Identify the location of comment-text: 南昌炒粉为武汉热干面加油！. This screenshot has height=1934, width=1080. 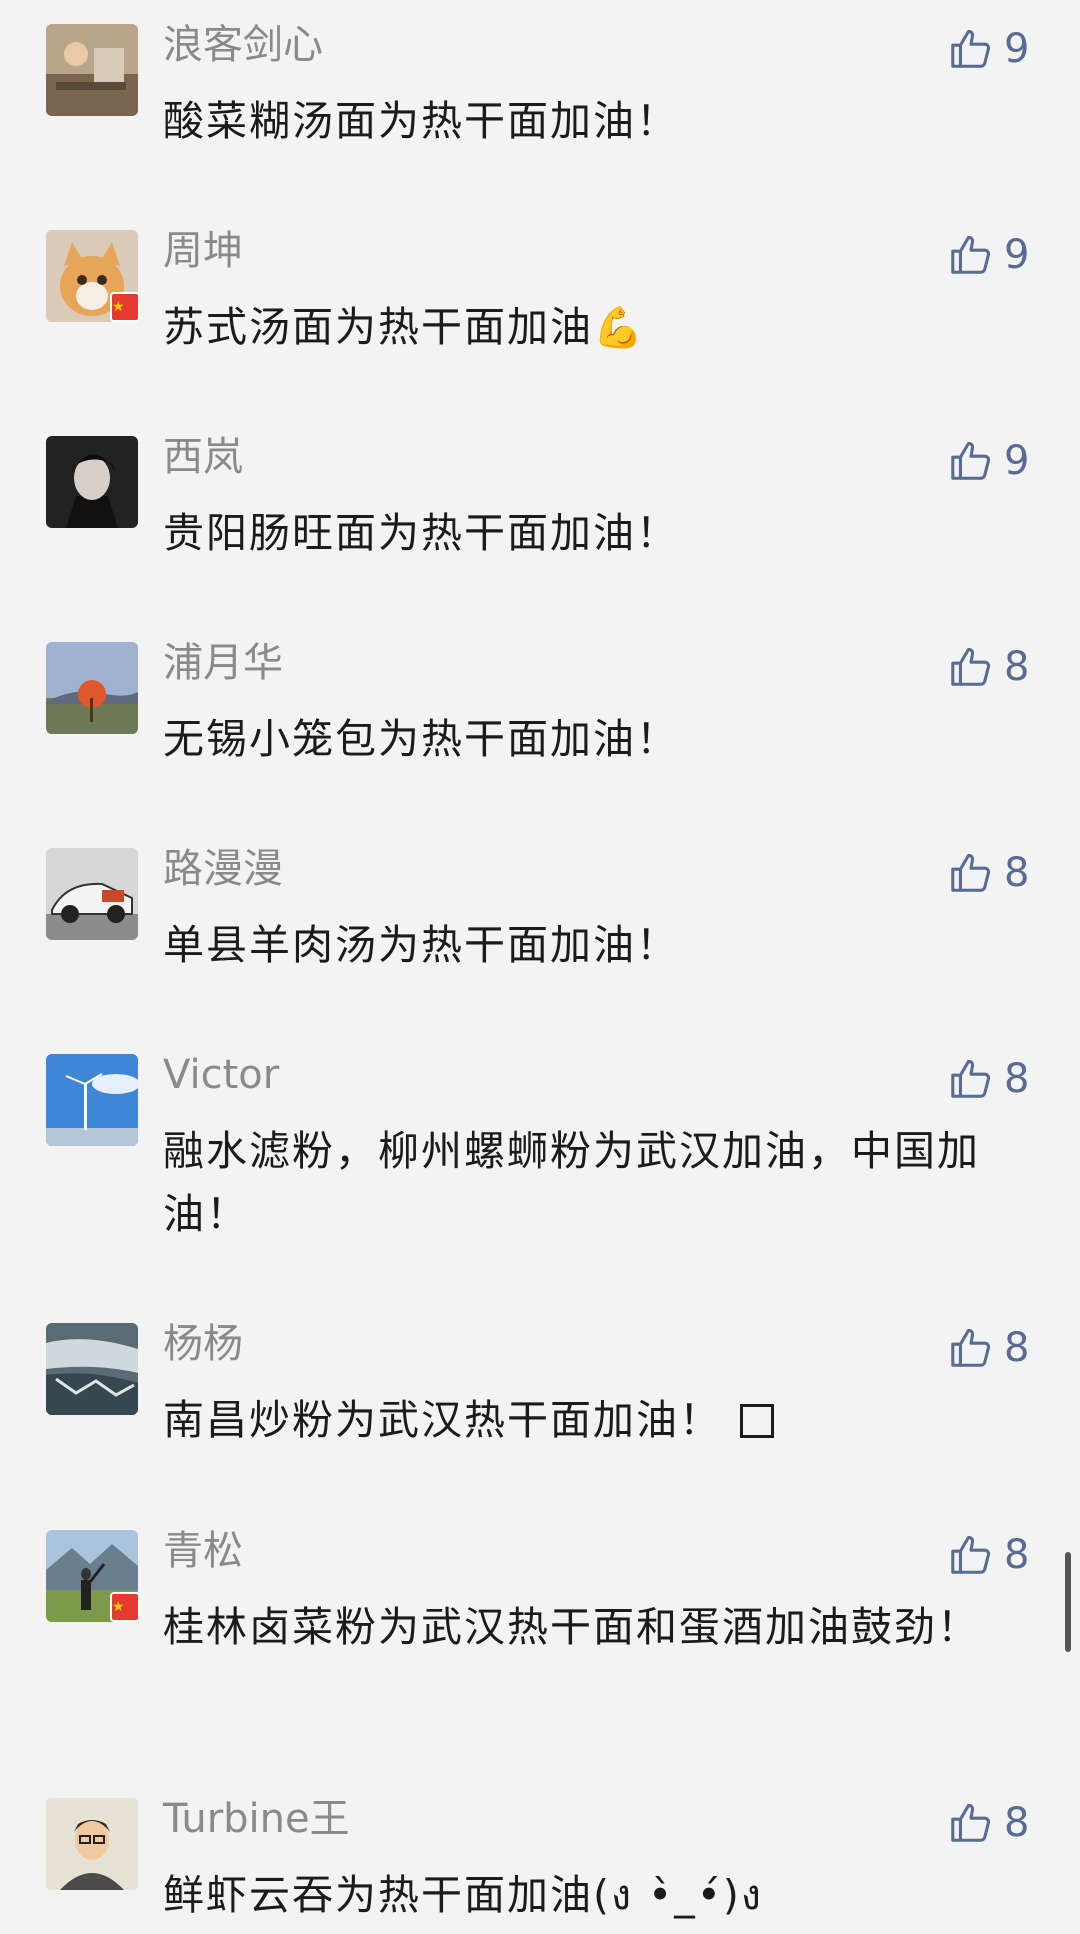
(583, 1420).